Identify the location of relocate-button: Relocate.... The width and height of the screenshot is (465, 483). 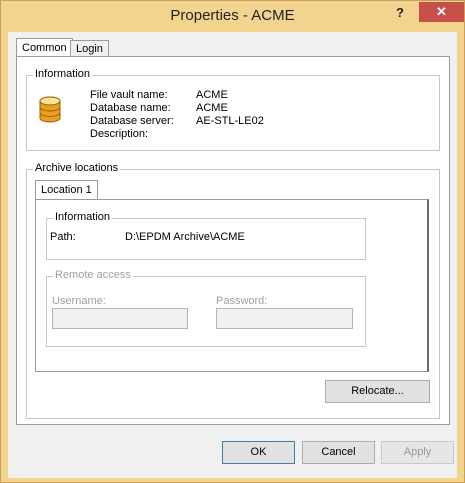
(377, 391).